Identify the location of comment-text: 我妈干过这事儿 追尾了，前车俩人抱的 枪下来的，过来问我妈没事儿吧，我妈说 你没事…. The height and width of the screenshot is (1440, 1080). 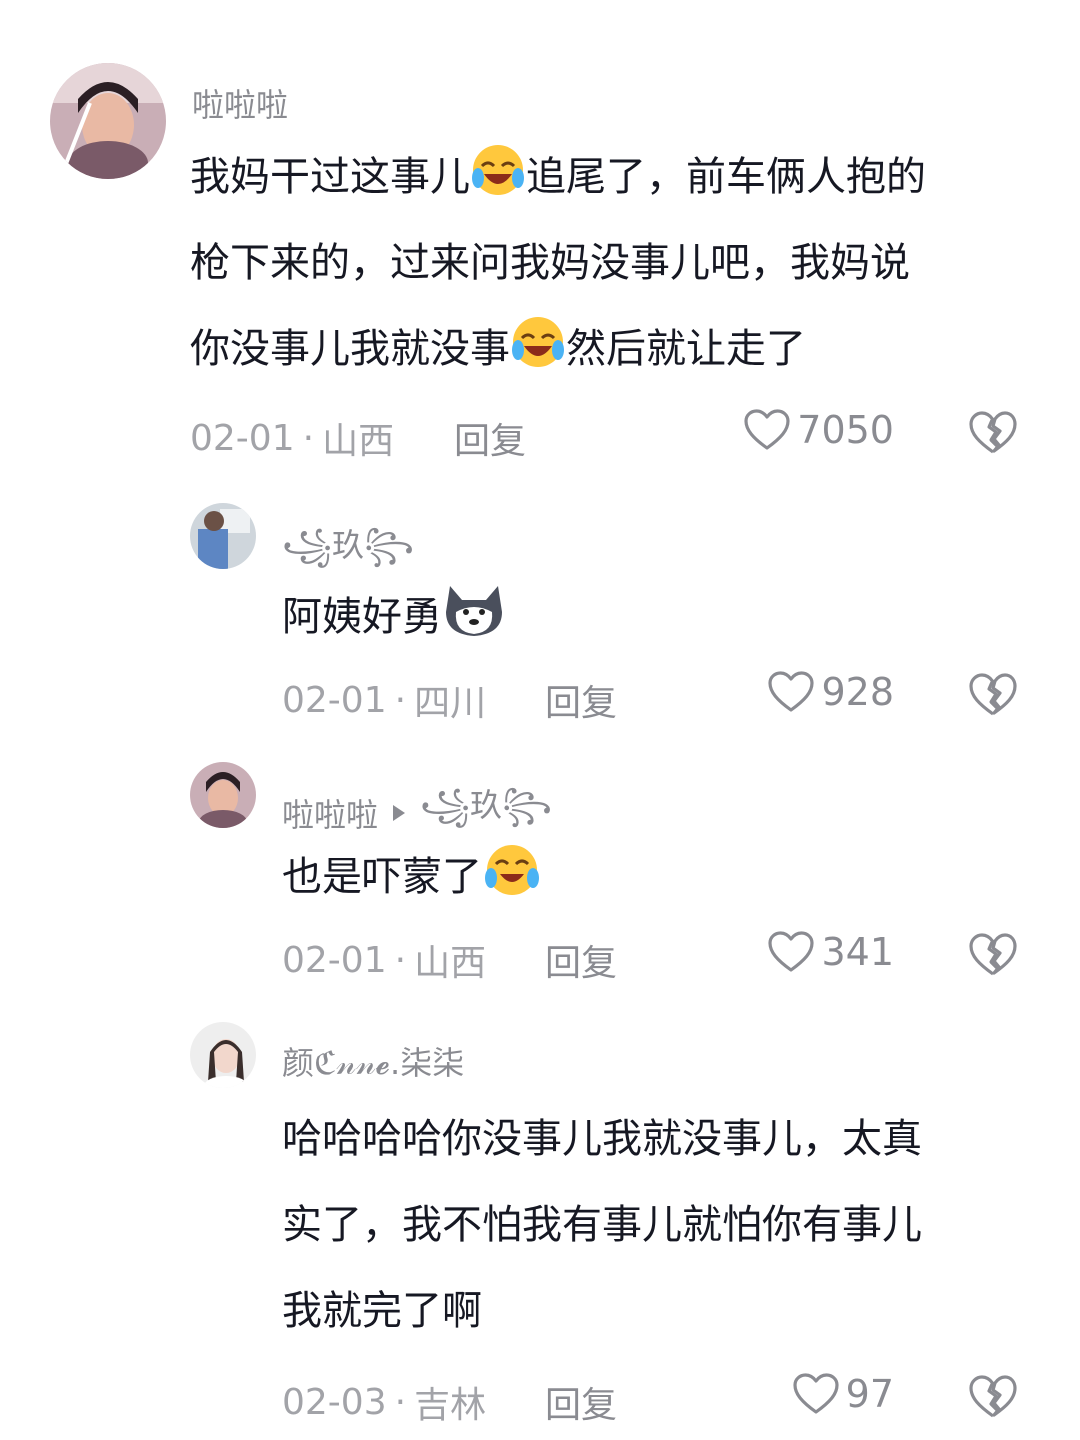
(558, 263).